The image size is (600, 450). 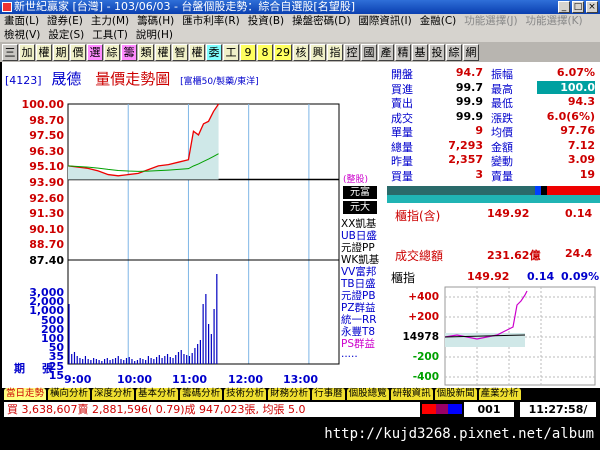 What do you see at coordinates (419, 256) in the screenshot?
I see `turnover-label: 成交總額` at bounding box center [419, 256].